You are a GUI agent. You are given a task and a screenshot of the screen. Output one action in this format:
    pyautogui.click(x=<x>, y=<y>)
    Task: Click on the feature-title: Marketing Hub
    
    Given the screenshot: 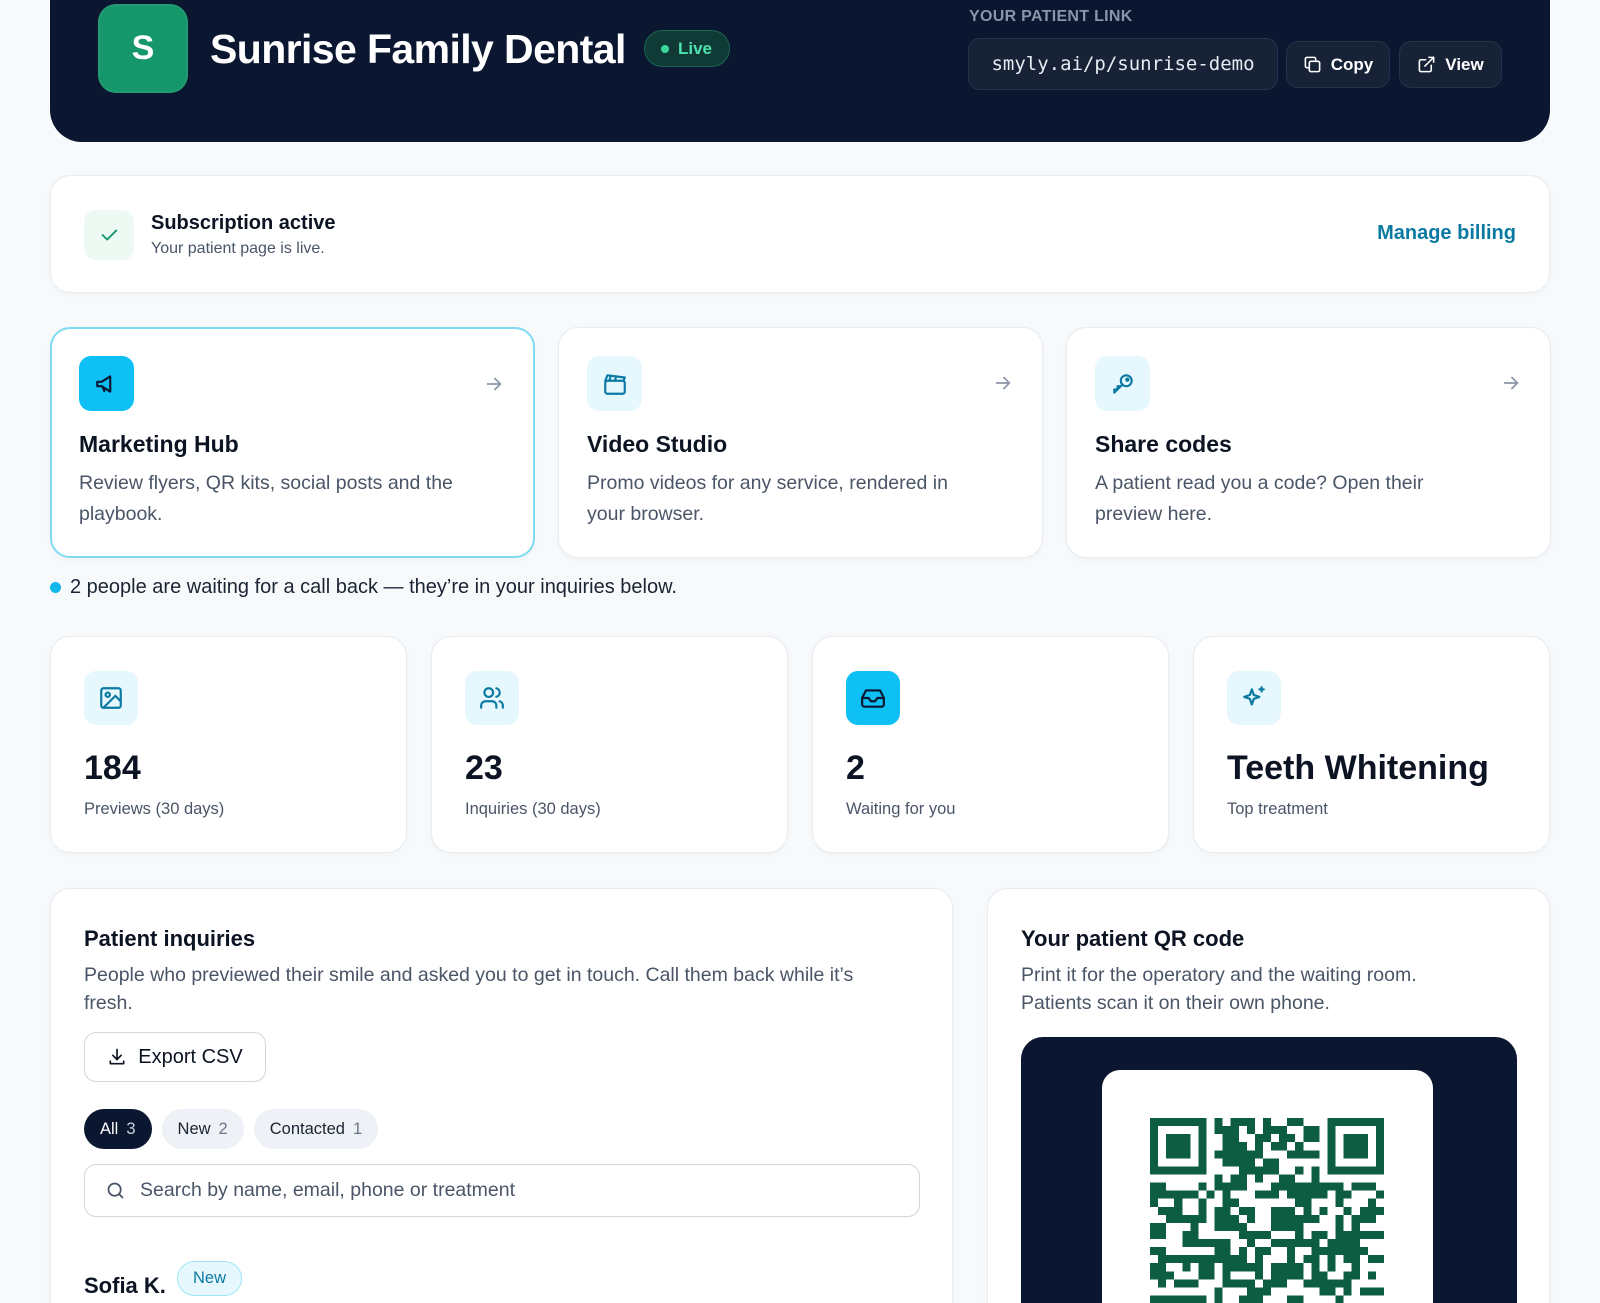 What is the action you would take?
    pyautogui.click(x=159, y=444)
    